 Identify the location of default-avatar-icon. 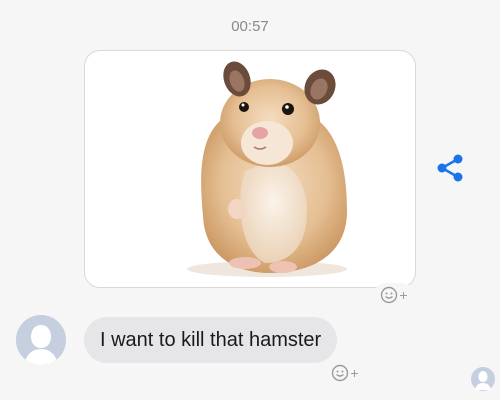
(41, 340).